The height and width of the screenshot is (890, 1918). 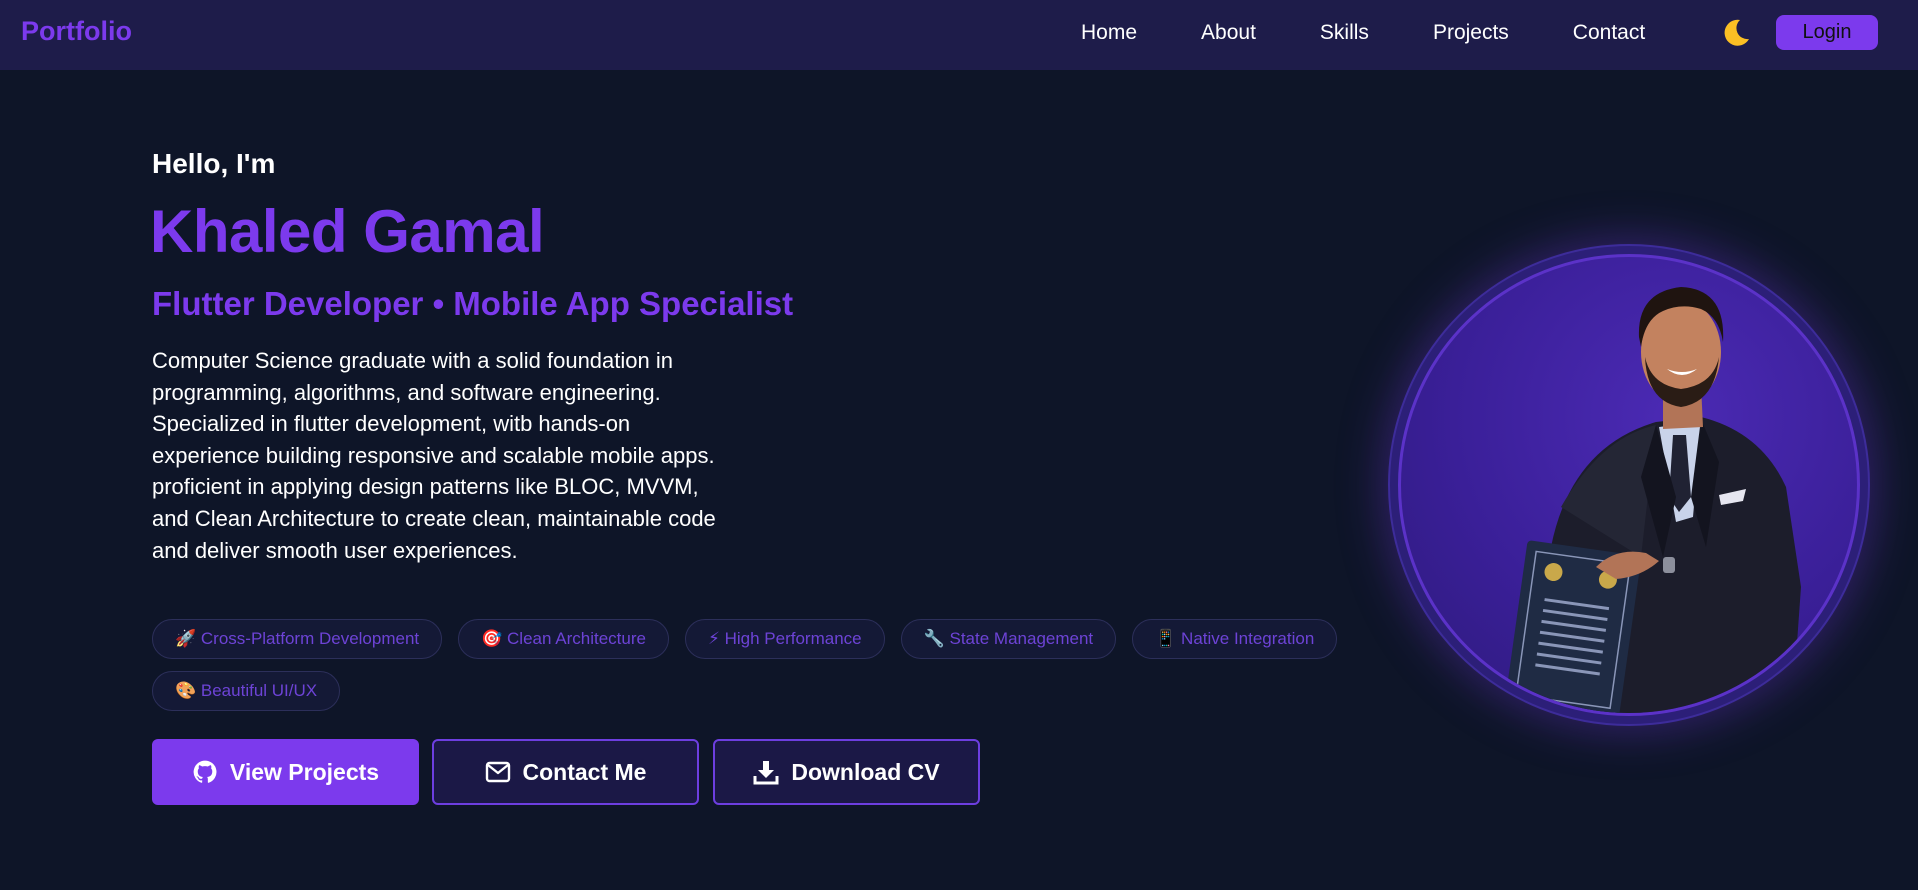 I want to click on view-projects-button: View Projects, so click(x=285, y=772).